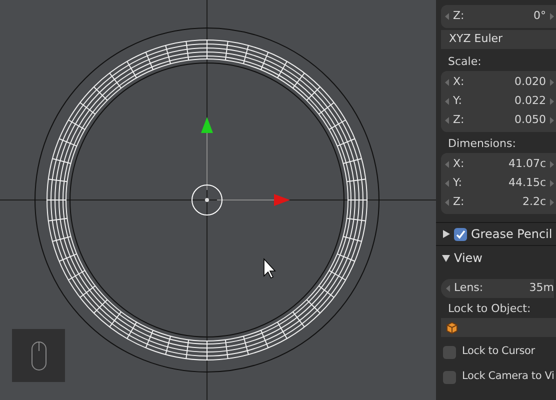 The width and height of the screenshot is (556, 400). I want to click on checkmark-icon, so click(460, 234).